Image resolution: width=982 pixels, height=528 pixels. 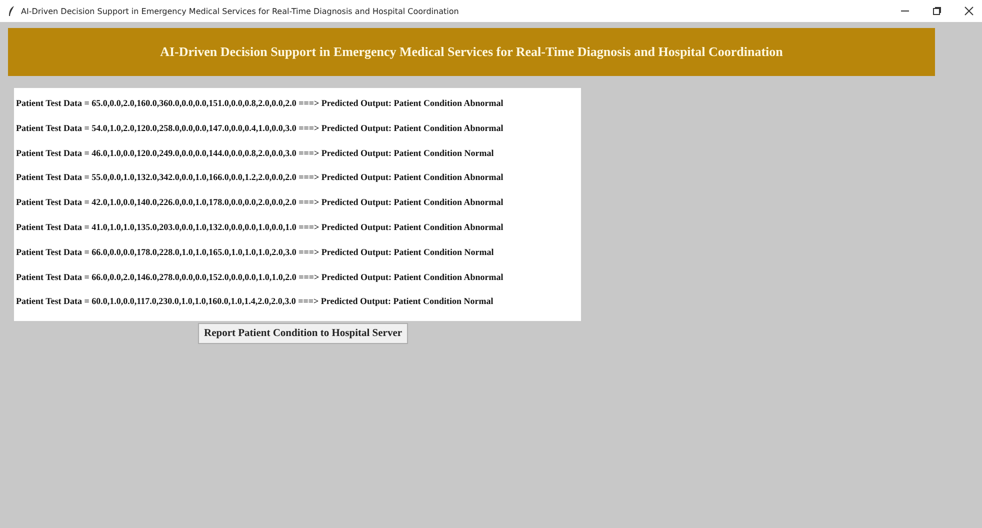 I want to click on result-line: Patient Test Data = 55.0,0.0,1.0,132.0,342.0,0.0,1.0,166.0,0.0,1.2,2.0,0.0,2.0 ===> Predicted Output: Patient Condition Abnormal, so click(x=260, y=177).